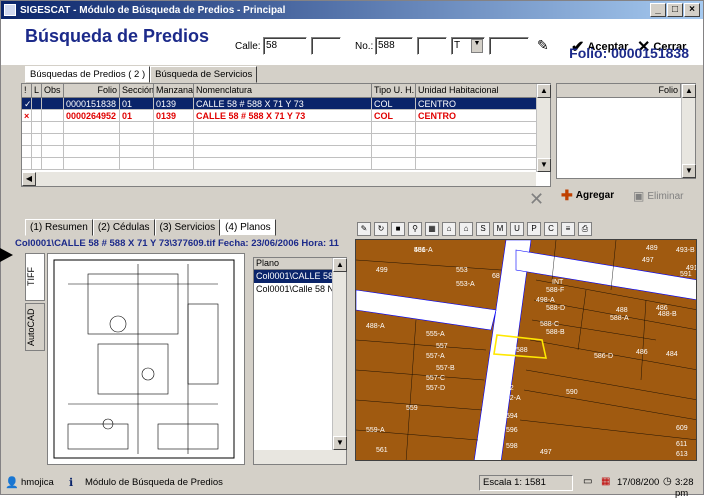 This screenshot has height=499, width=704. What do you see at coordinates (595, 195) in the screenshot?
I see `agregar-label: Agregar` at bounding box center [595, 195].